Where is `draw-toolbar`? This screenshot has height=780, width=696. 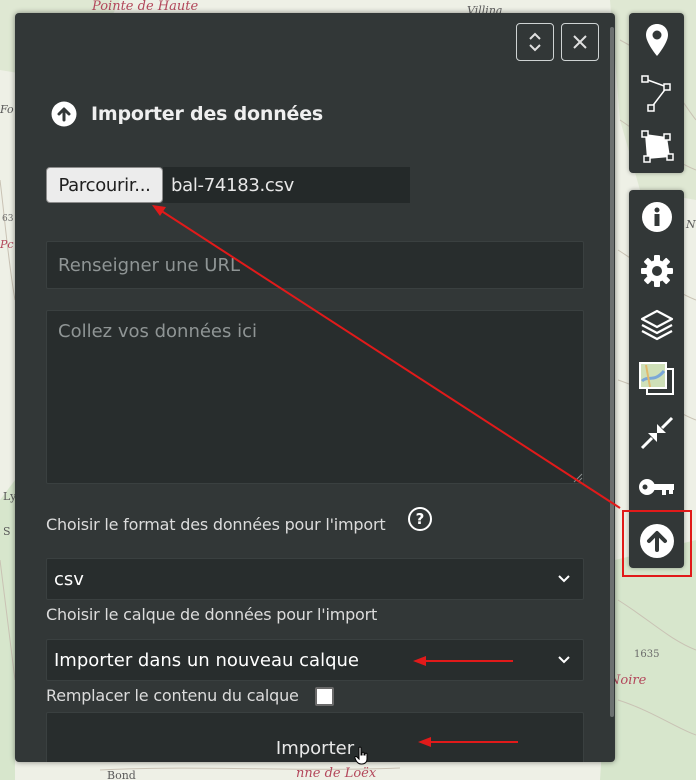 draw-toolbar is located at coordinates (656, 93).